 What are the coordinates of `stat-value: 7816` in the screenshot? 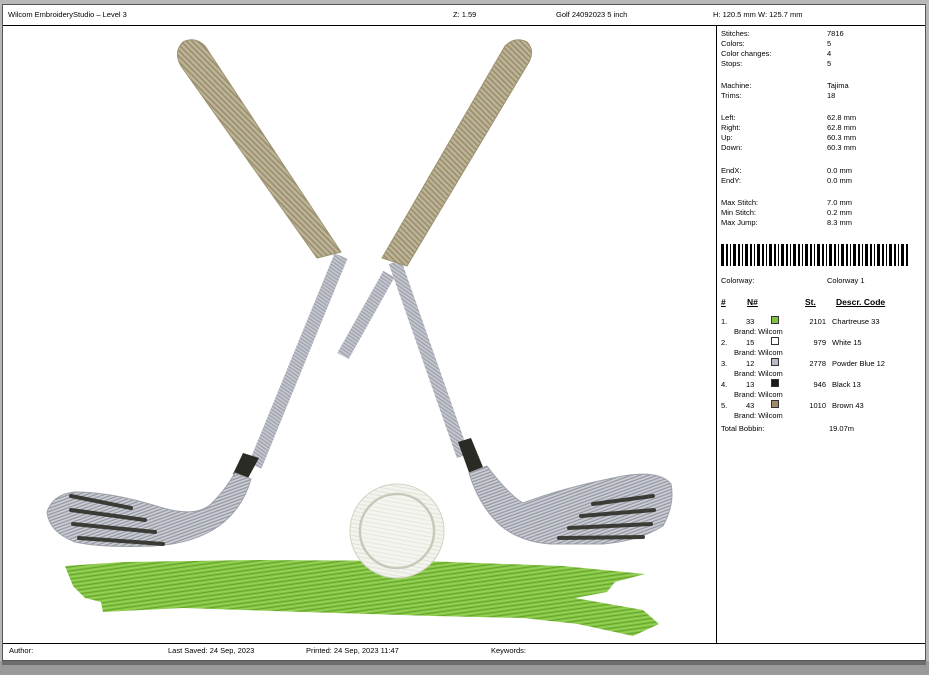 It's located at (835, 33).